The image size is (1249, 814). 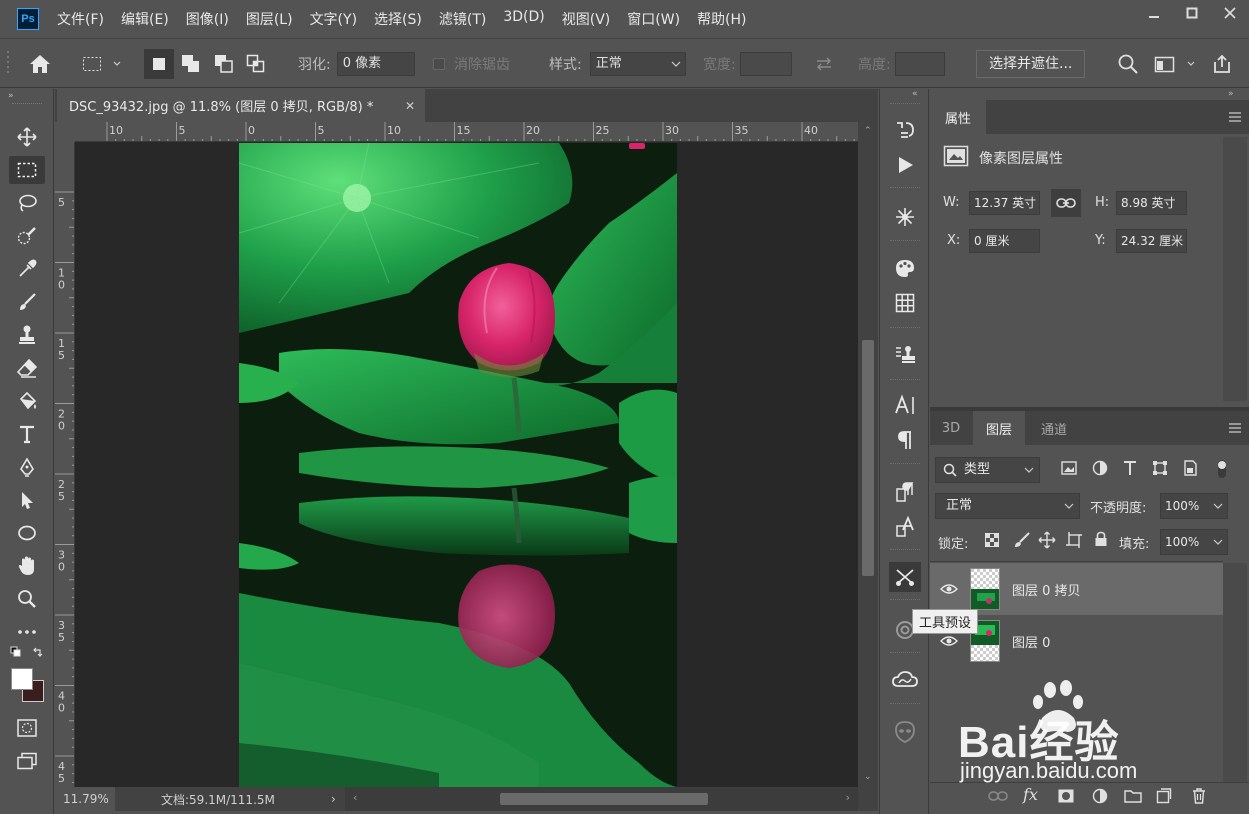 What do you see at coordinates (27, 434) in the screenshot?
I see `type-tool-icon` at bounding box center [27, 434].